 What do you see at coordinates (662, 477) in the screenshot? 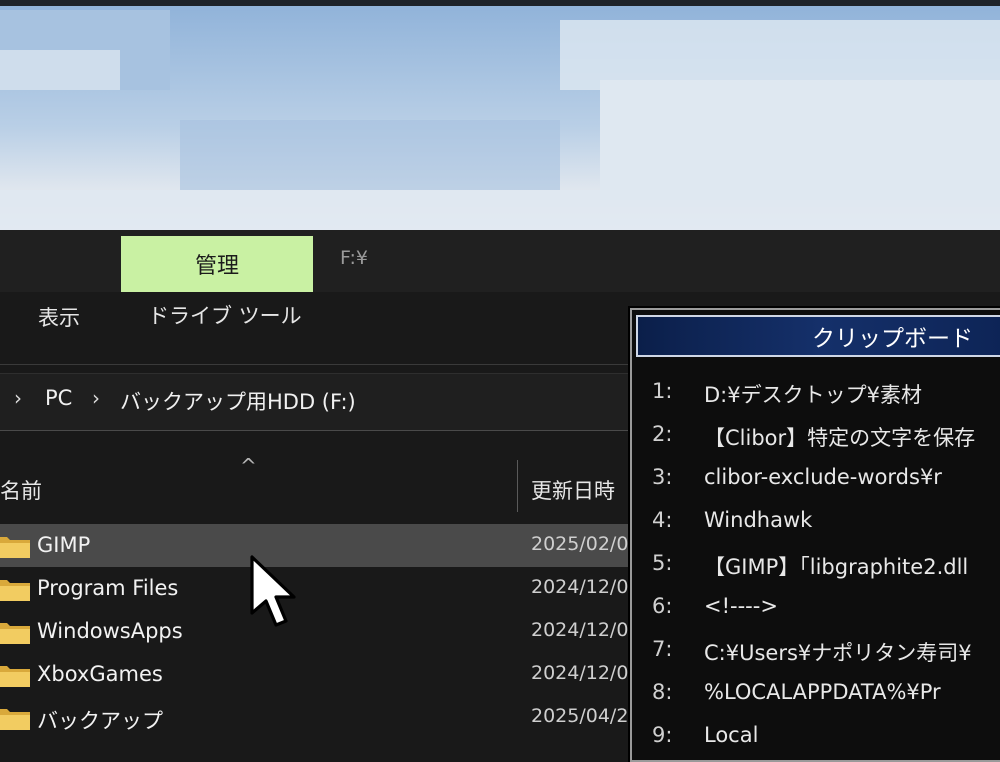
I see `clipboard-item-number: 3:` at bounding box center [662, 477].